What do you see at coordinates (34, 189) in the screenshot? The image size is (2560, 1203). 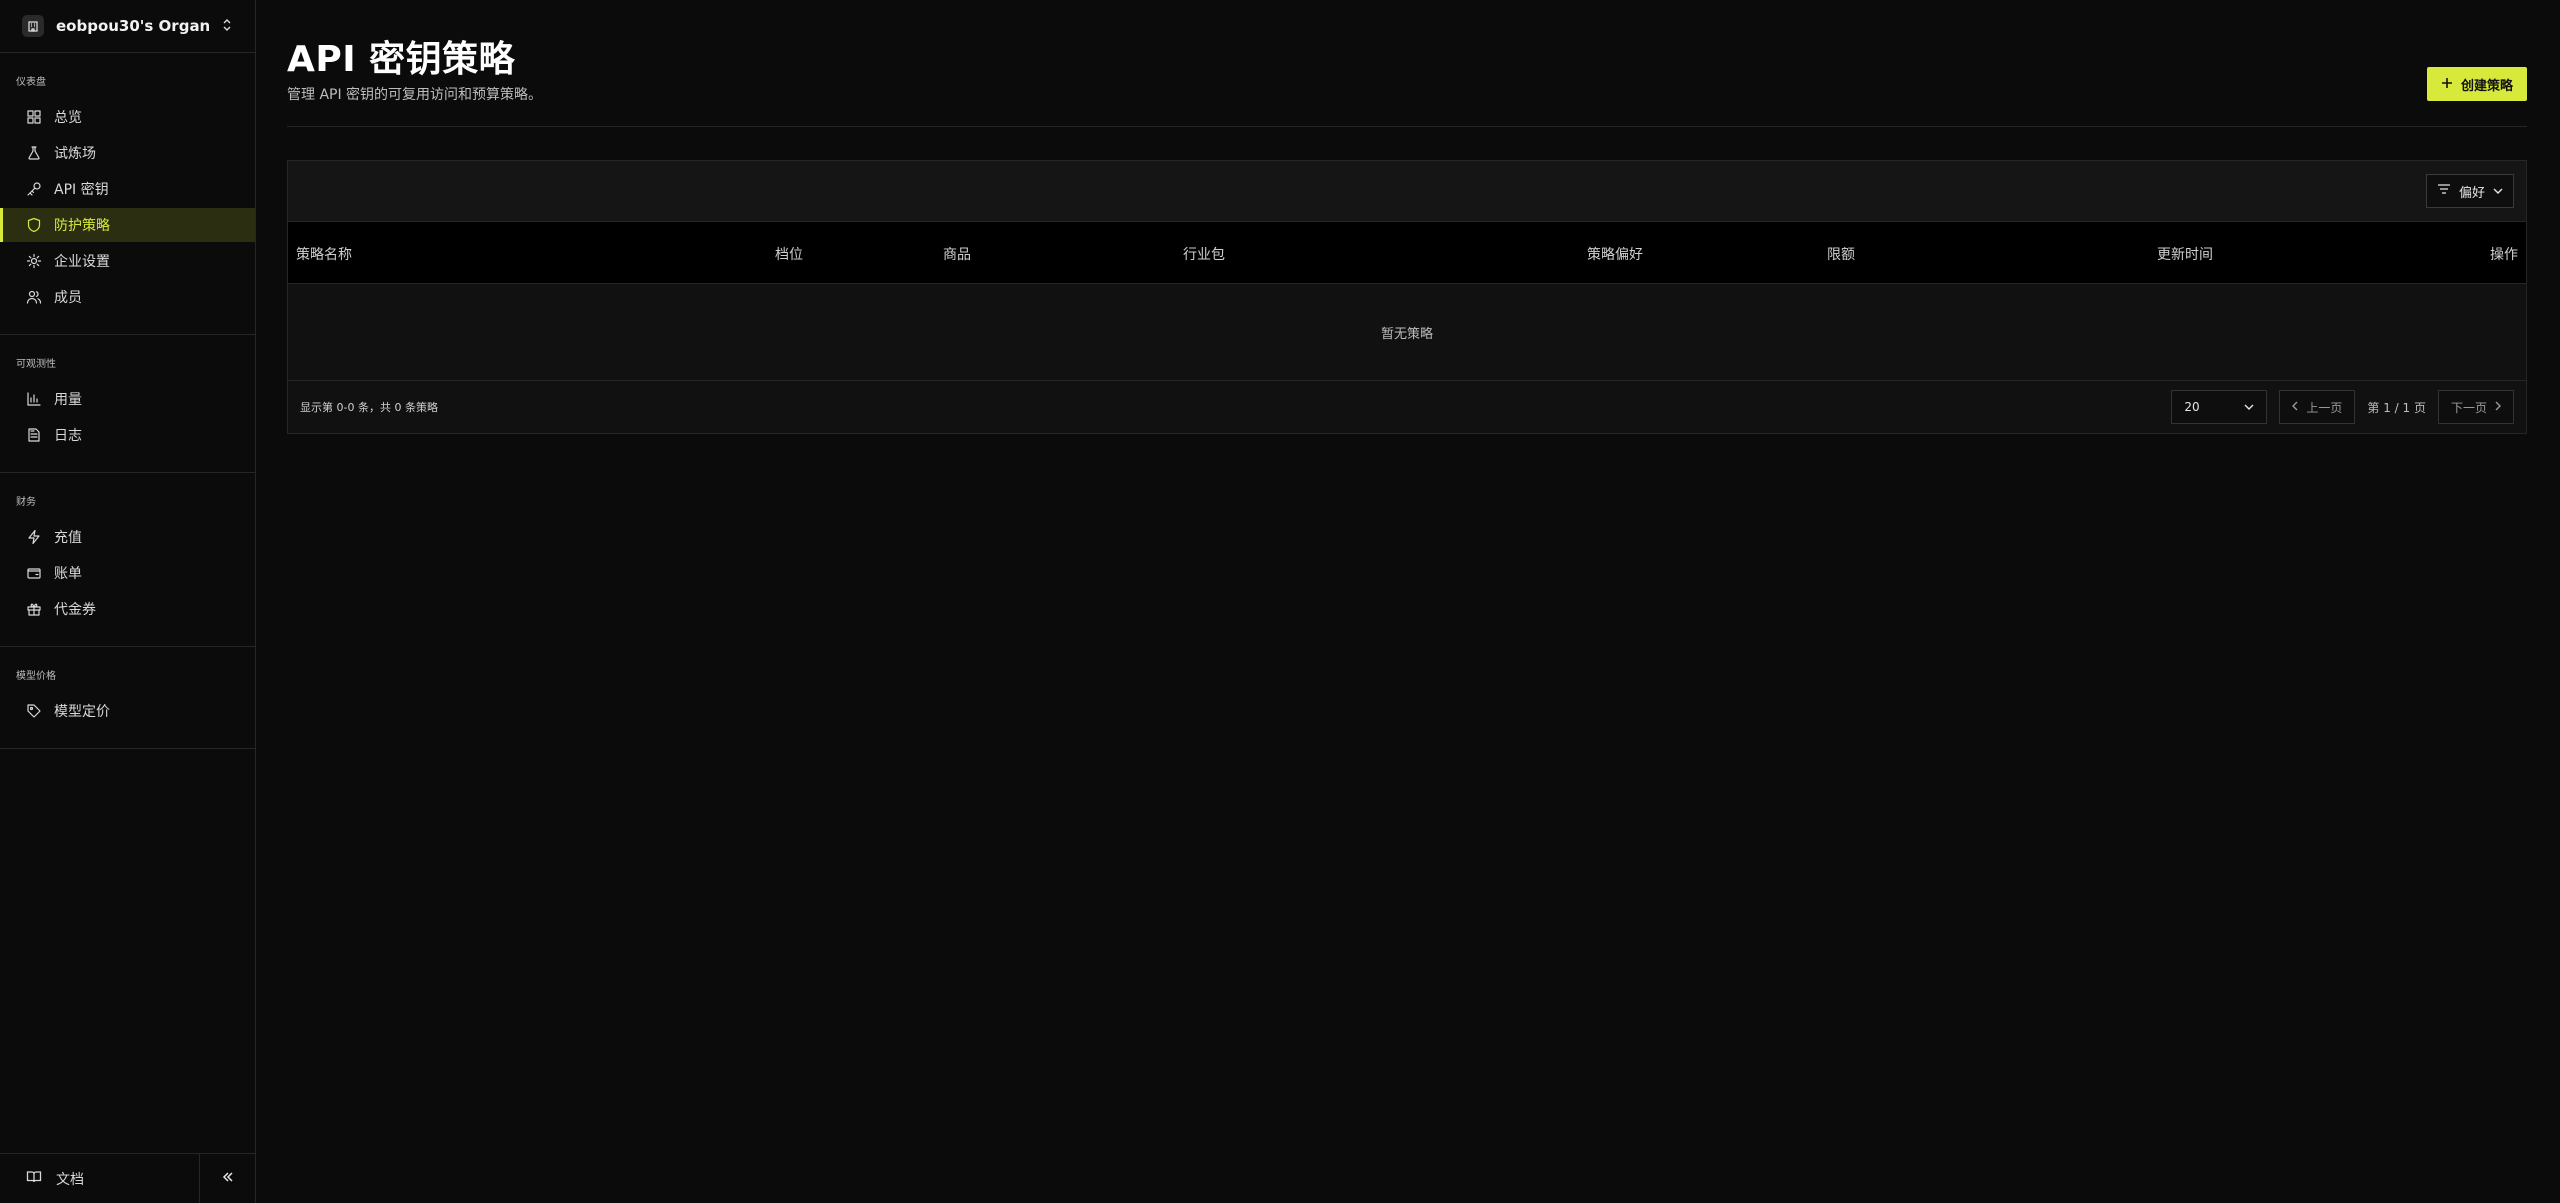 I see `key-icon` at bounding box center [34, 189].